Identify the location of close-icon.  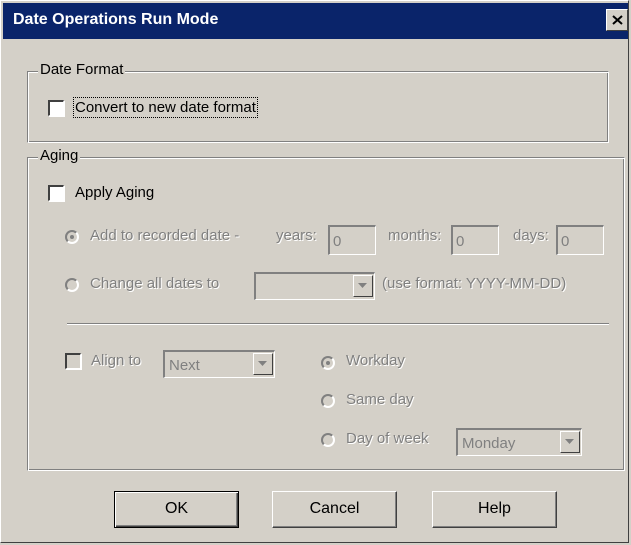
(617, 20).